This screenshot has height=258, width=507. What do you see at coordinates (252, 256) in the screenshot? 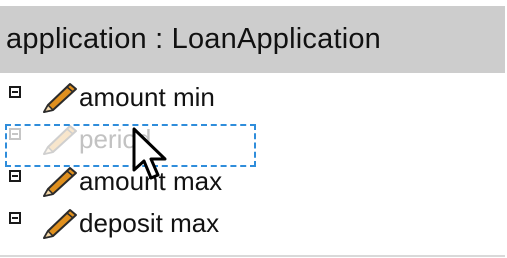
I see `panel-bottom-divider` at bounding box center [252, 256].